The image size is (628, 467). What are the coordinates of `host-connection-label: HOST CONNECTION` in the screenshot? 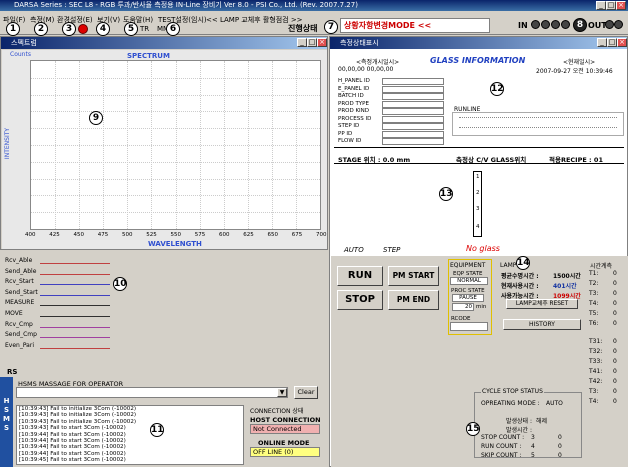 It's located at (285, 420).